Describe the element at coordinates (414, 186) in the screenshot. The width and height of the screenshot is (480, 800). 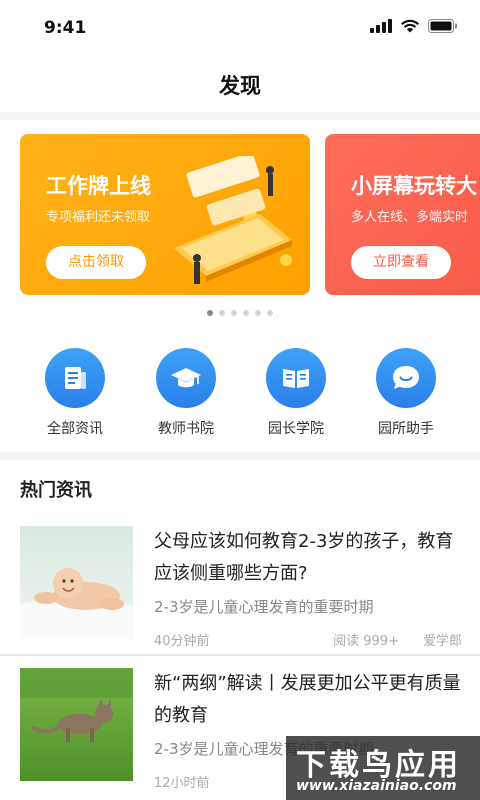
I see `banner-title: 小屏幕玩转大` at that location.